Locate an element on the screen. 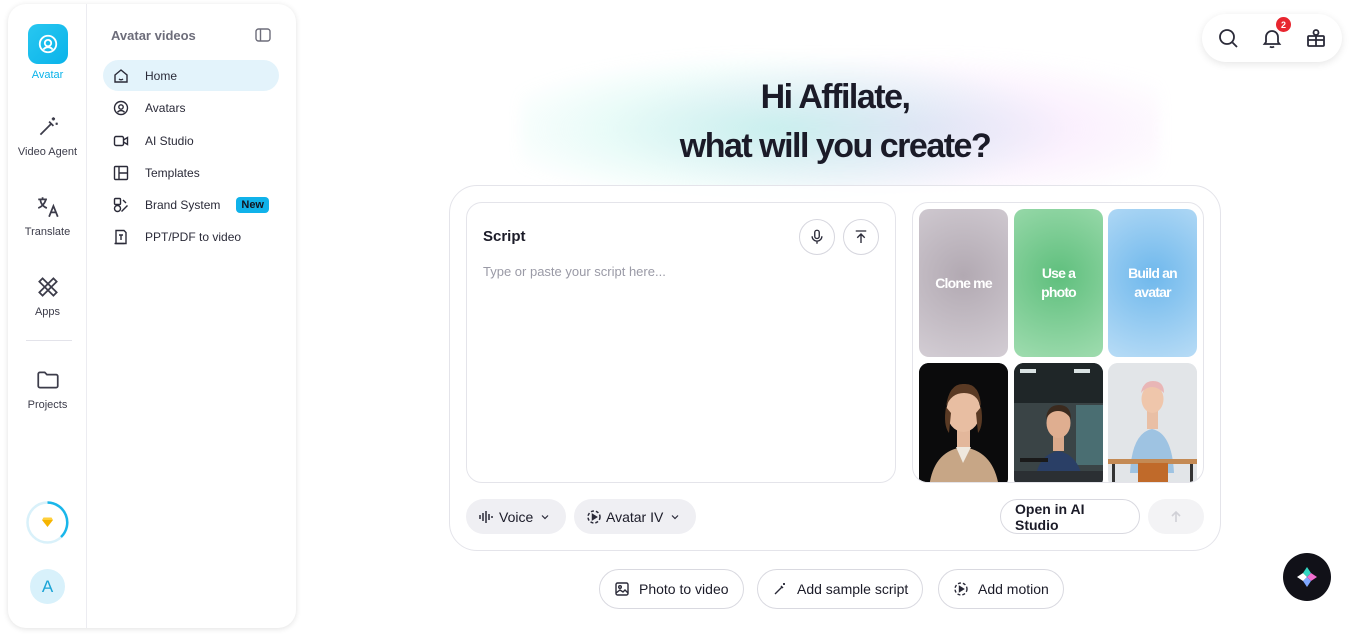 The height and width of the screenshot is (635, 1352). microphone-icon is located at coordinates (817, 236).